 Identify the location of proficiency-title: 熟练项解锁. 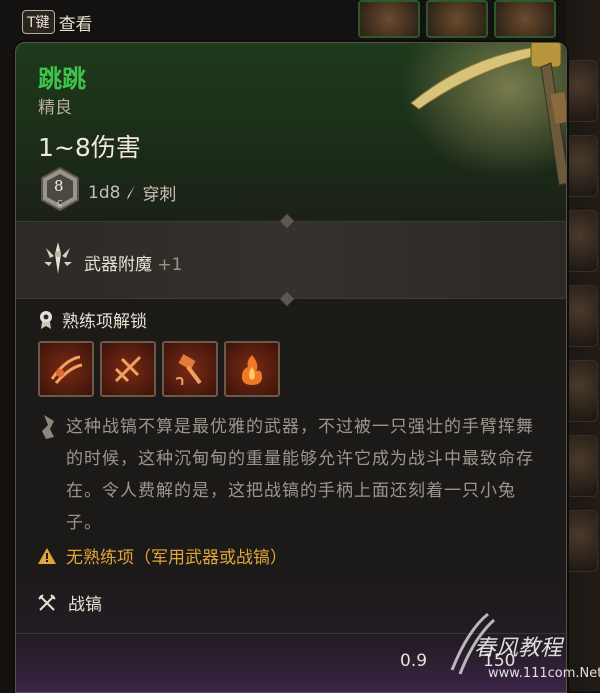
(104, 322).